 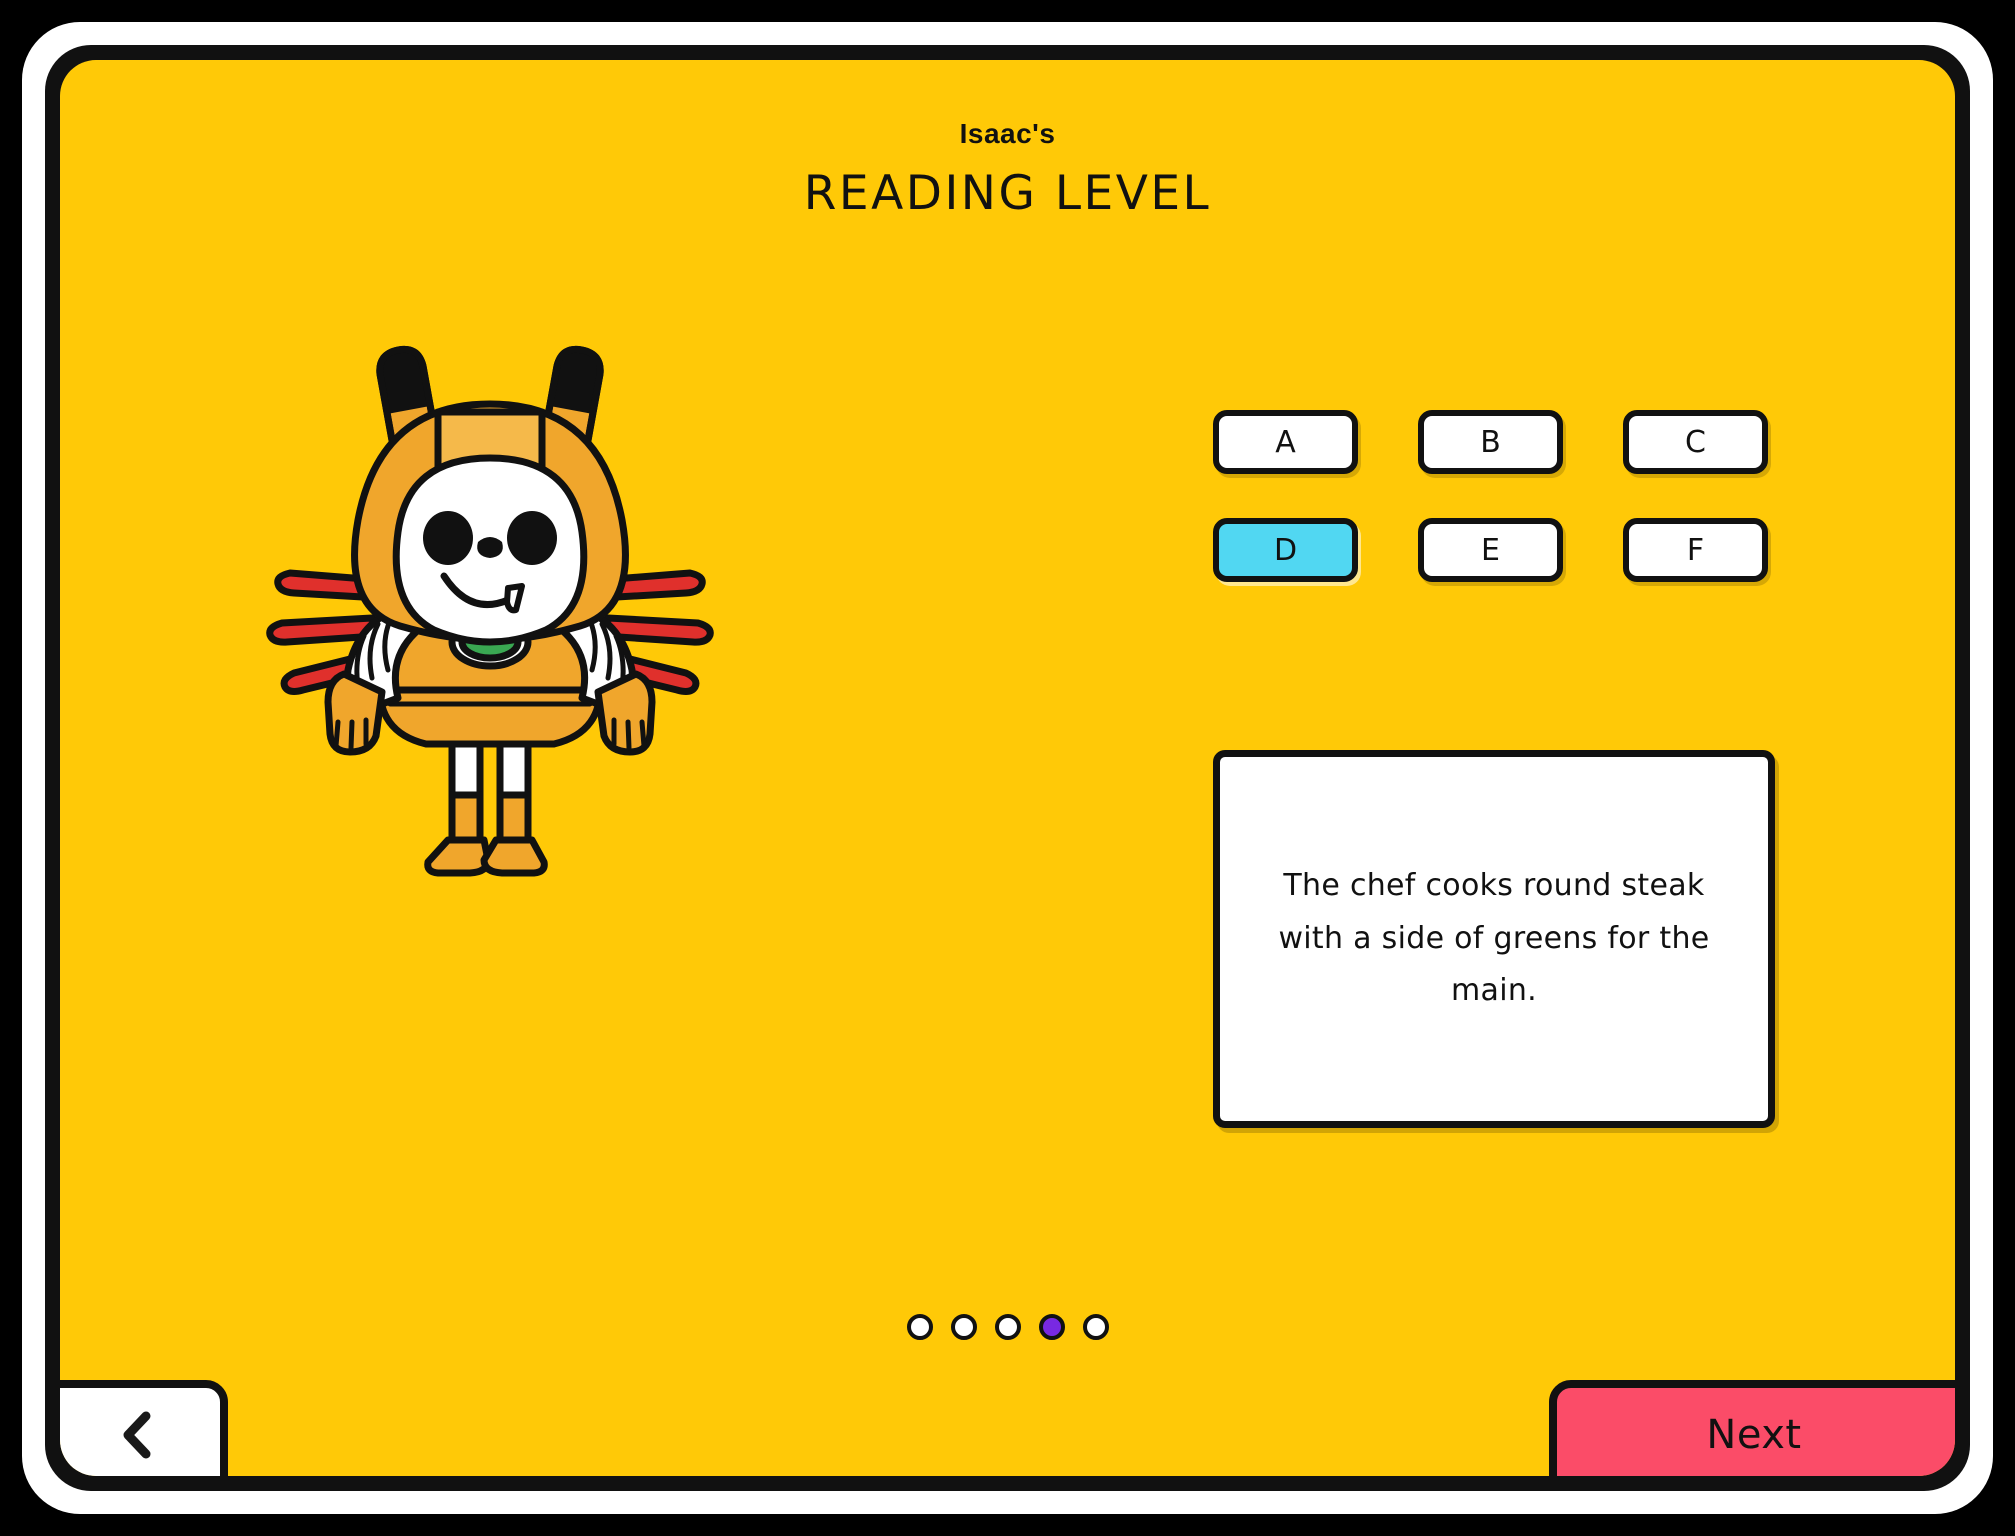 I want to click on level-button-c: C, so click(x=1695, y=442).